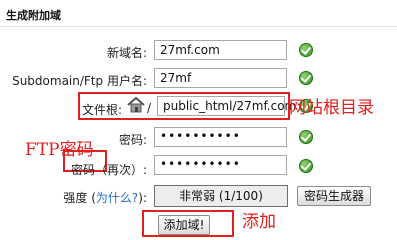 The image size is (397, 240). I want to click on password-label: 密码:, so click(132, 140).